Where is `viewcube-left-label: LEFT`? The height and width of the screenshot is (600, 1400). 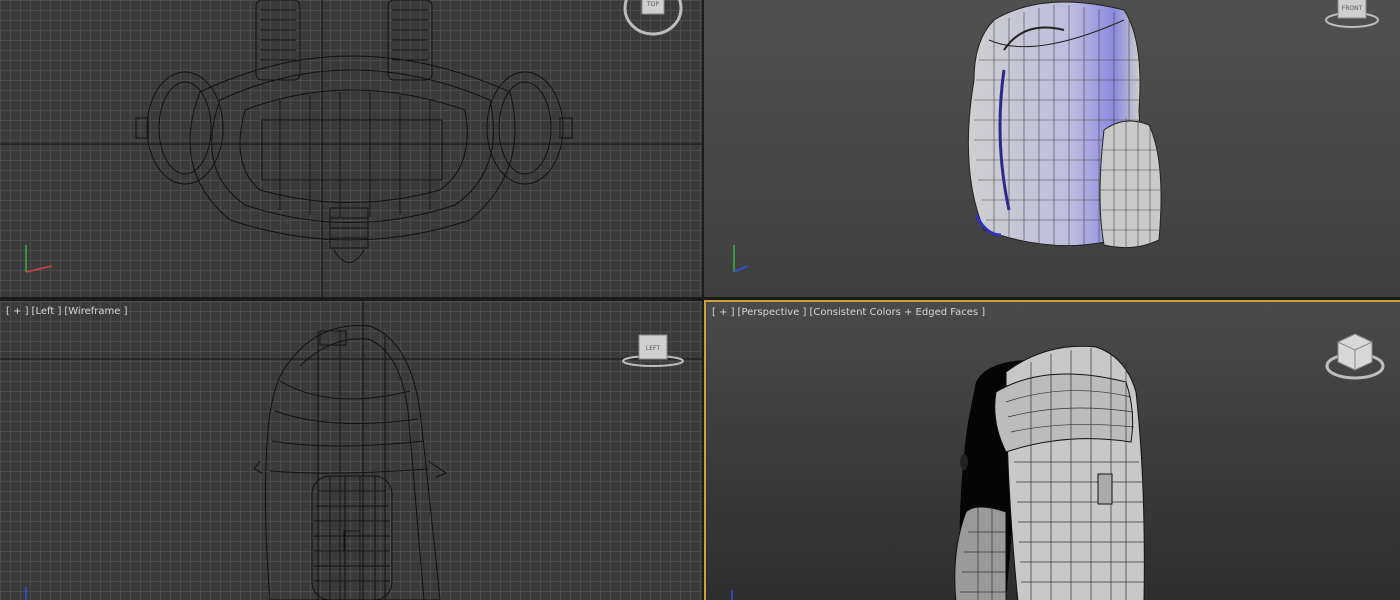 viewcube-left-label: LEFT is located at coordinates (653, 348).